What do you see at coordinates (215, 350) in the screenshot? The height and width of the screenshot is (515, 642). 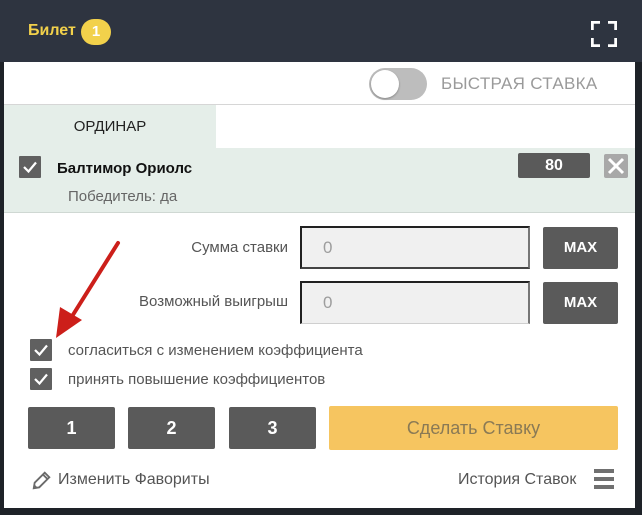 I see `accept-odds-change-label: согласиться с изменением коэффициента` at bounding box center [215, 350].